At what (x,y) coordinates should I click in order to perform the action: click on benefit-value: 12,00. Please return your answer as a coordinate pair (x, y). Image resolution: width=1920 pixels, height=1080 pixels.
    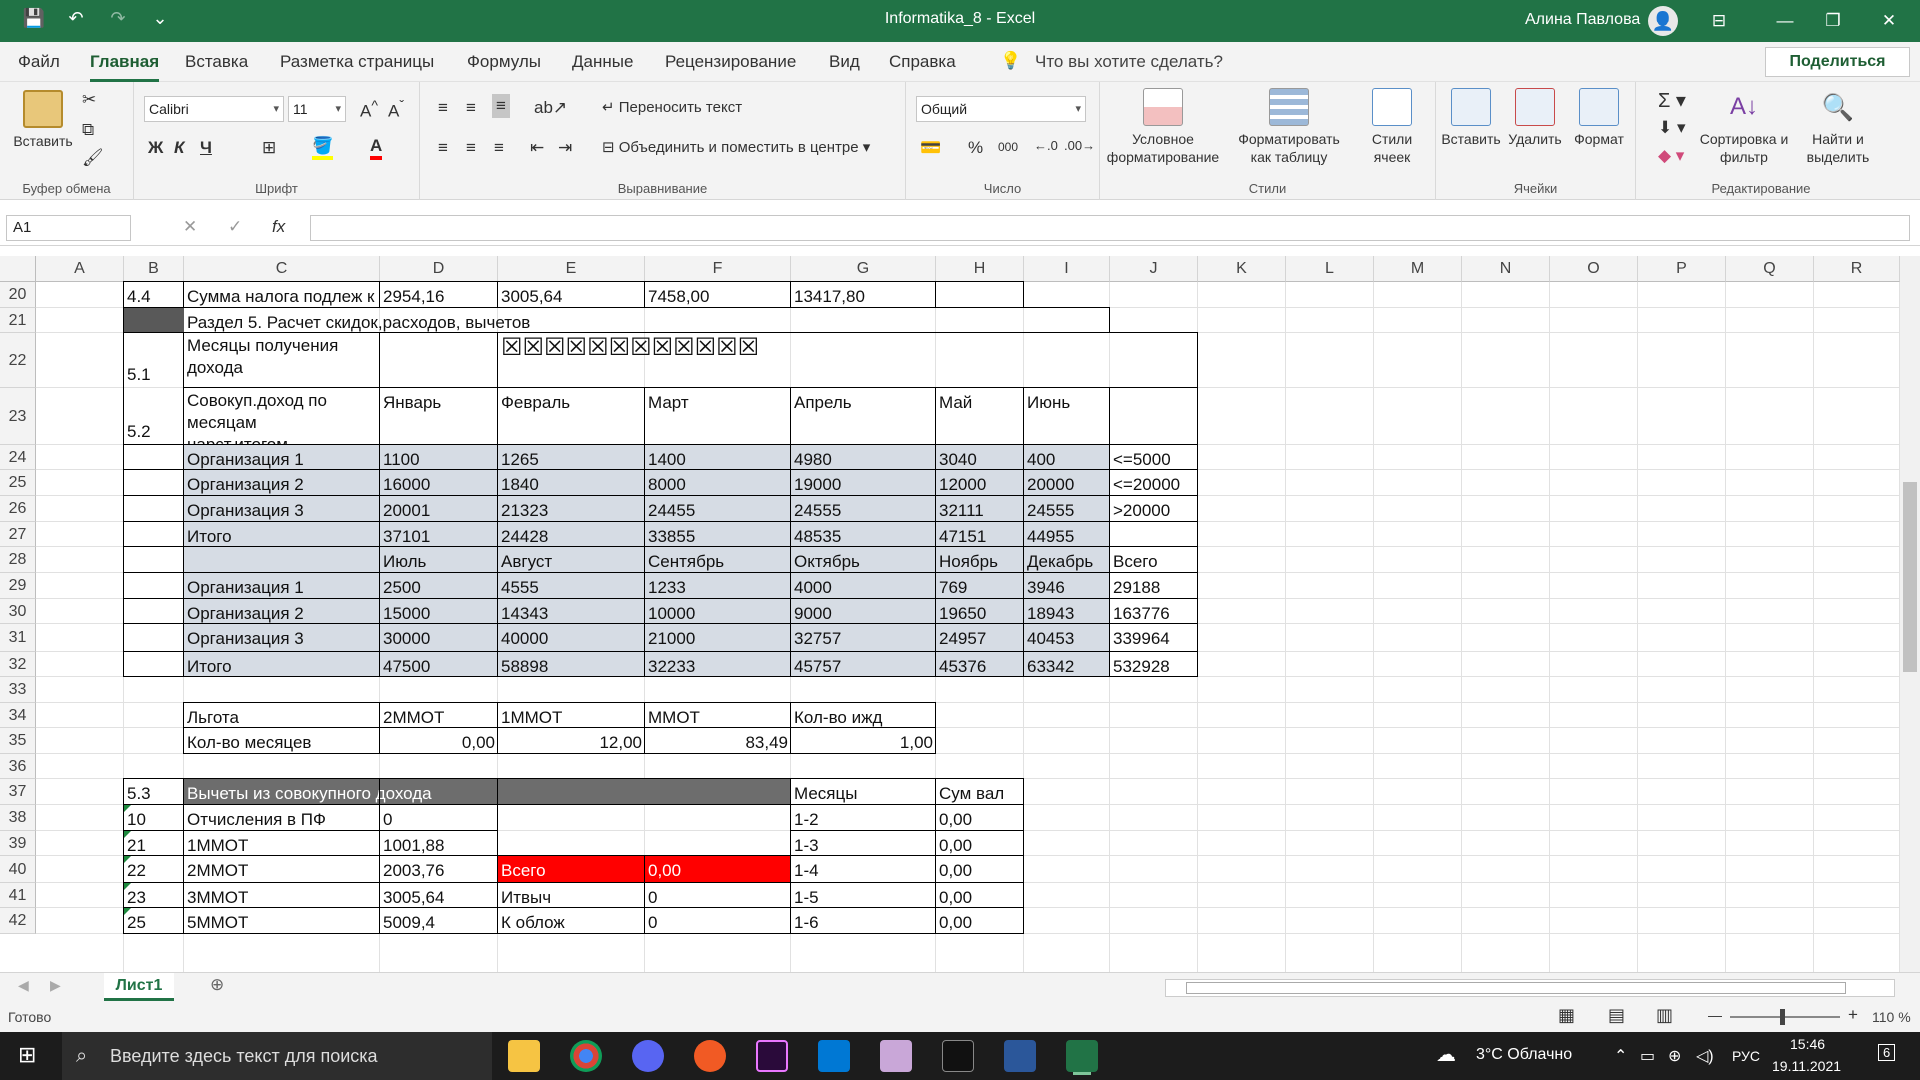
    Looking at the image, I should click on (571, 741).